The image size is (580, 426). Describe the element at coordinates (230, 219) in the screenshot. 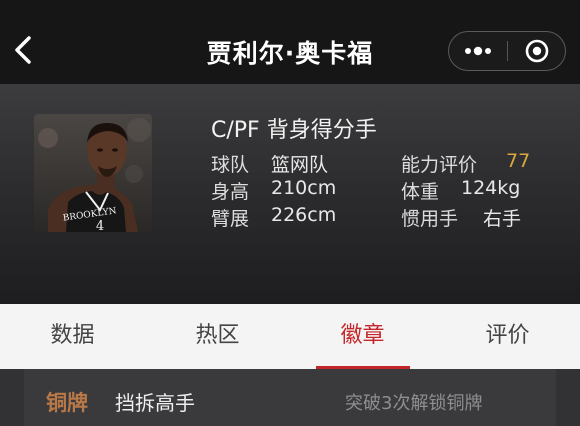

I see `wingspan-label: 臂展` at that location.